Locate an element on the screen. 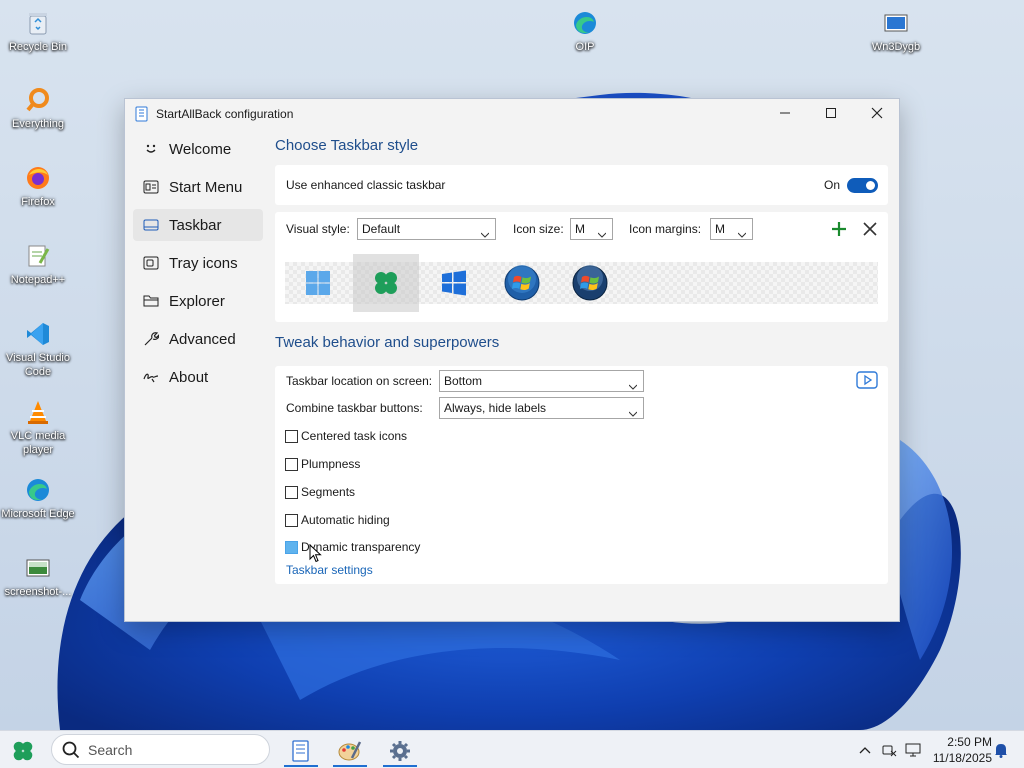  monitor-icon is located at coordinates (913, 750).